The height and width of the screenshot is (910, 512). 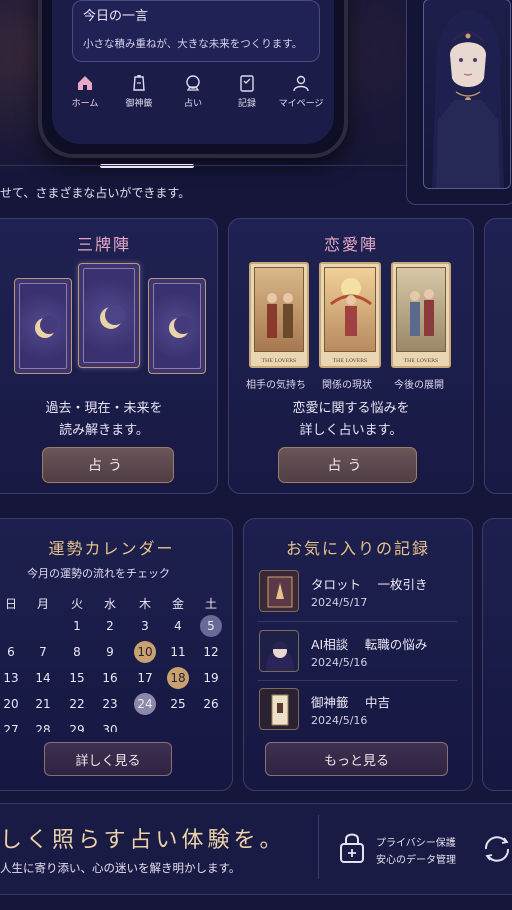 What do you see at coordinates (110, 626) in the screenshot?
I see `calendar-day: 2` at bounding box center [110, 626].